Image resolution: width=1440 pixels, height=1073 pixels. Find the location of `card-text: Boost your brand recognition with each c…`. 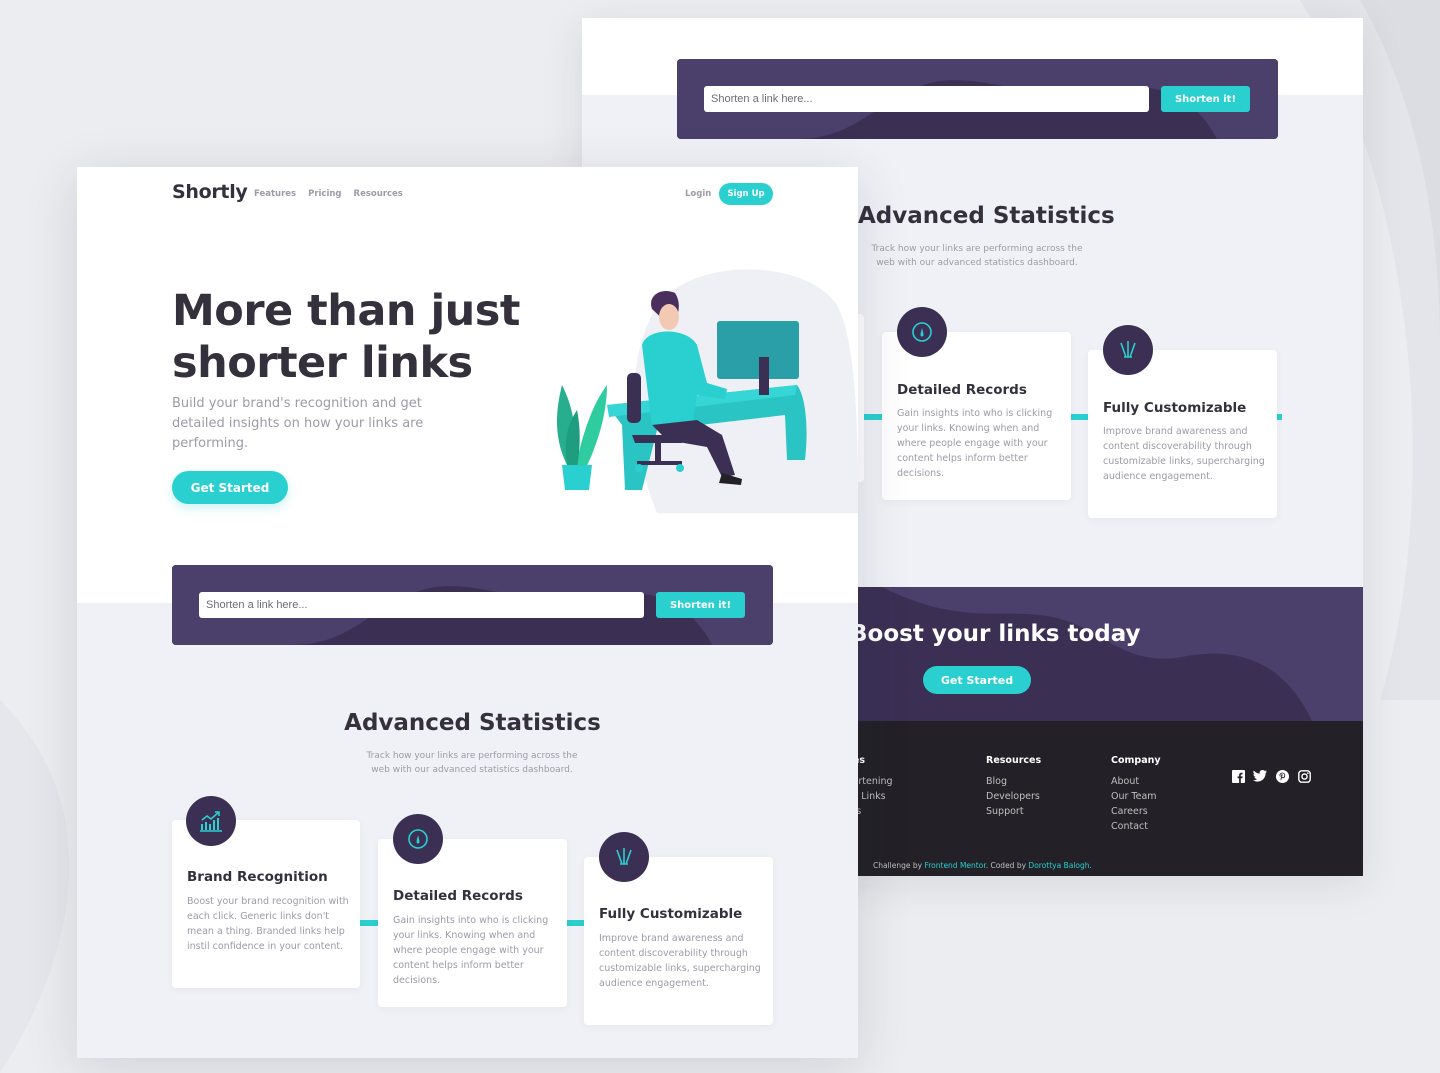

card-text: Boost your brand recognition with each c… is located at coordinates (268, 924).